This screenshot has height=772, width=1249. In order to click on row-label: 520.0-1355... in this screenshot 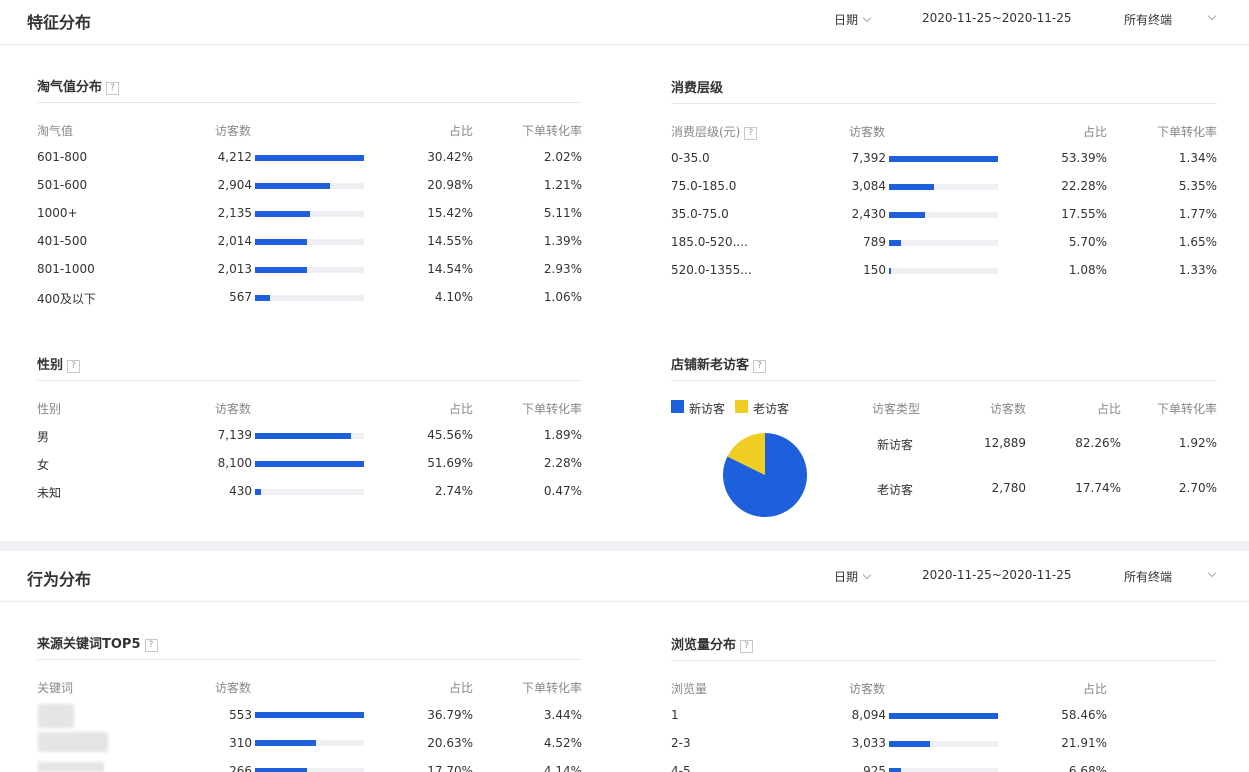, I will do `click(711, 270)`.